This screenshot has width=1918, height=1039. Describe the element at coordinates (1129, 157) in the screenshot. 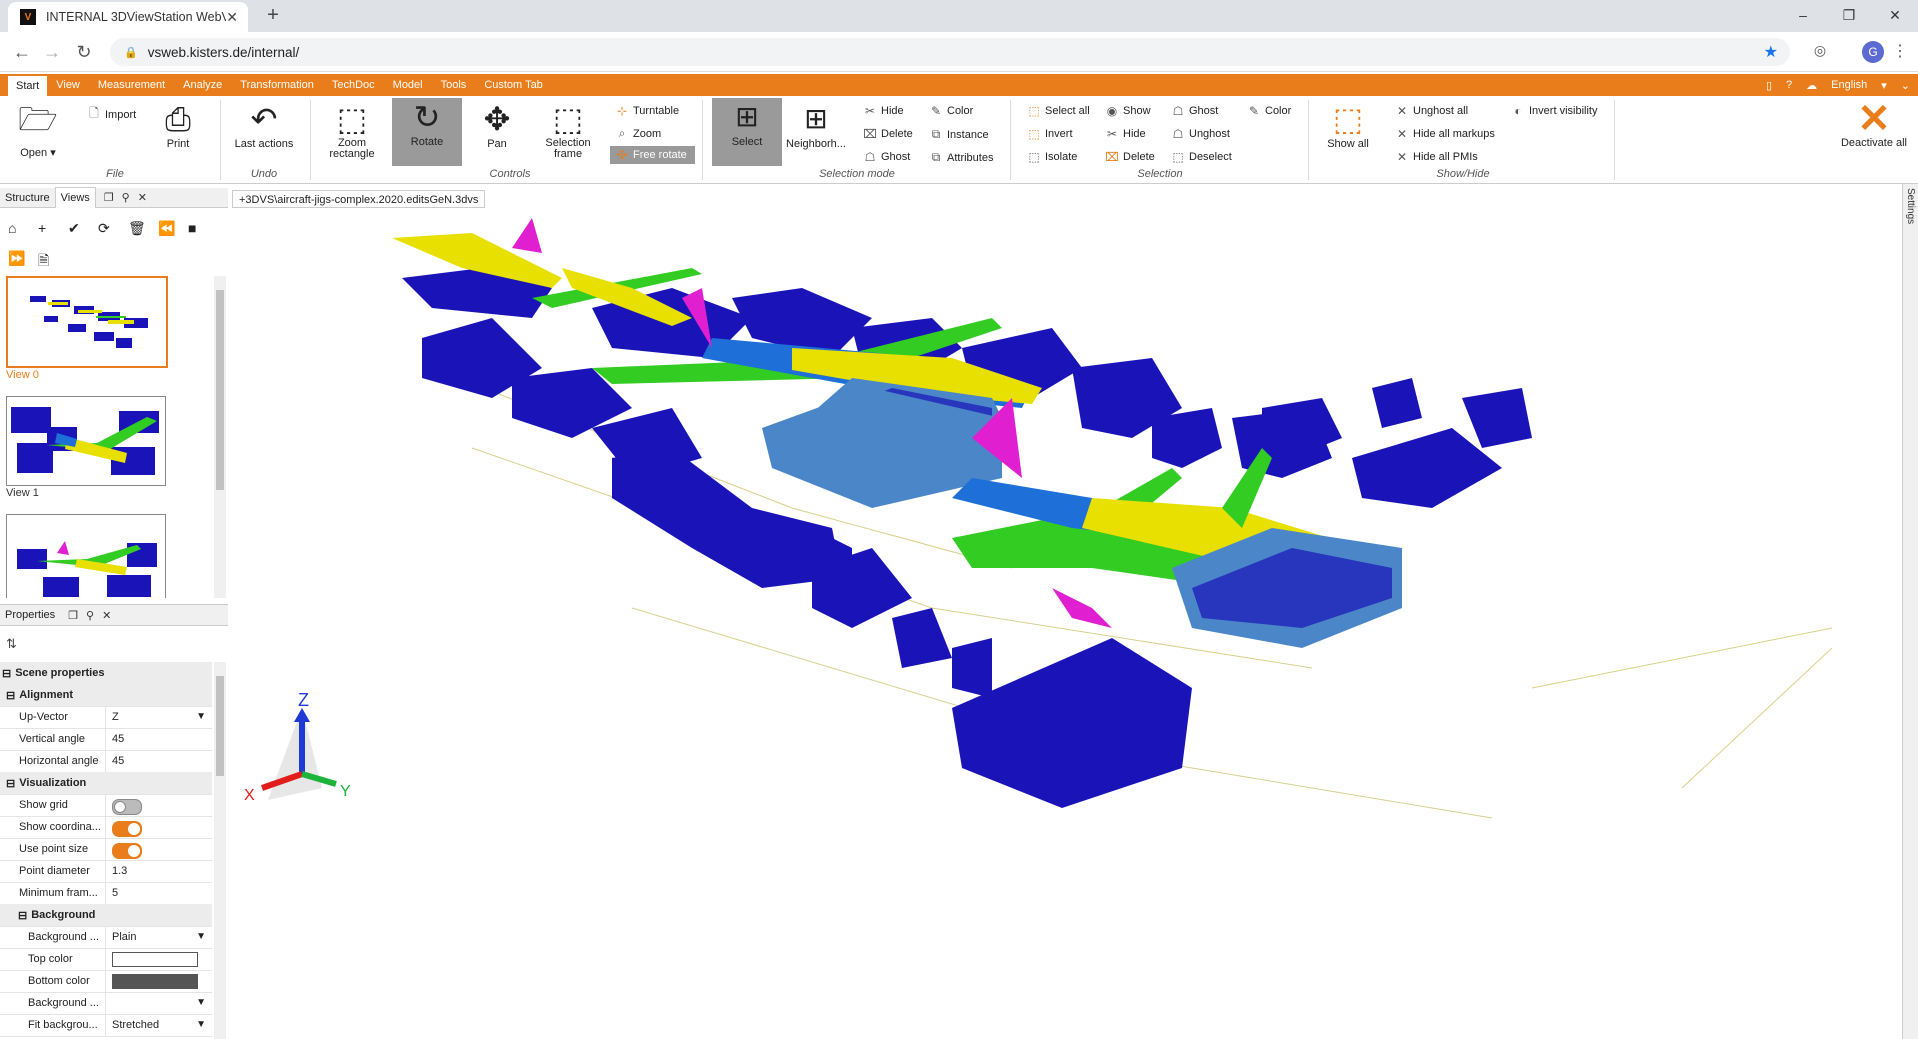

I see `selection-delete-button: ⌧ Delete` at that location.